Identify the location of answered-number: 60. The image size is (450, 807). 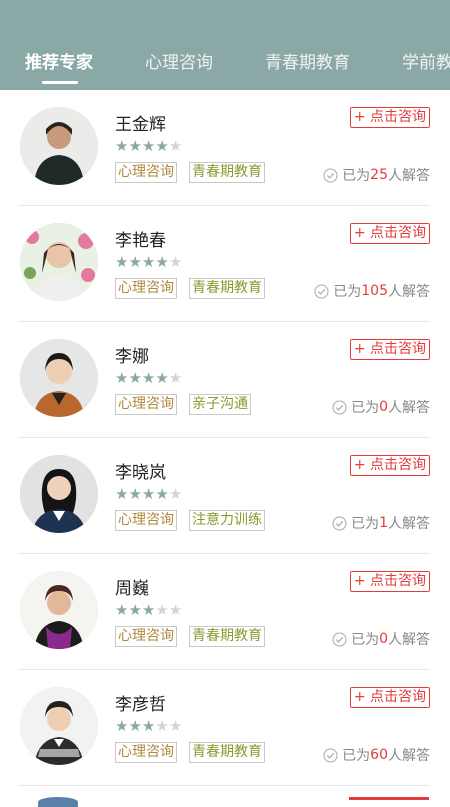
(379, 755).